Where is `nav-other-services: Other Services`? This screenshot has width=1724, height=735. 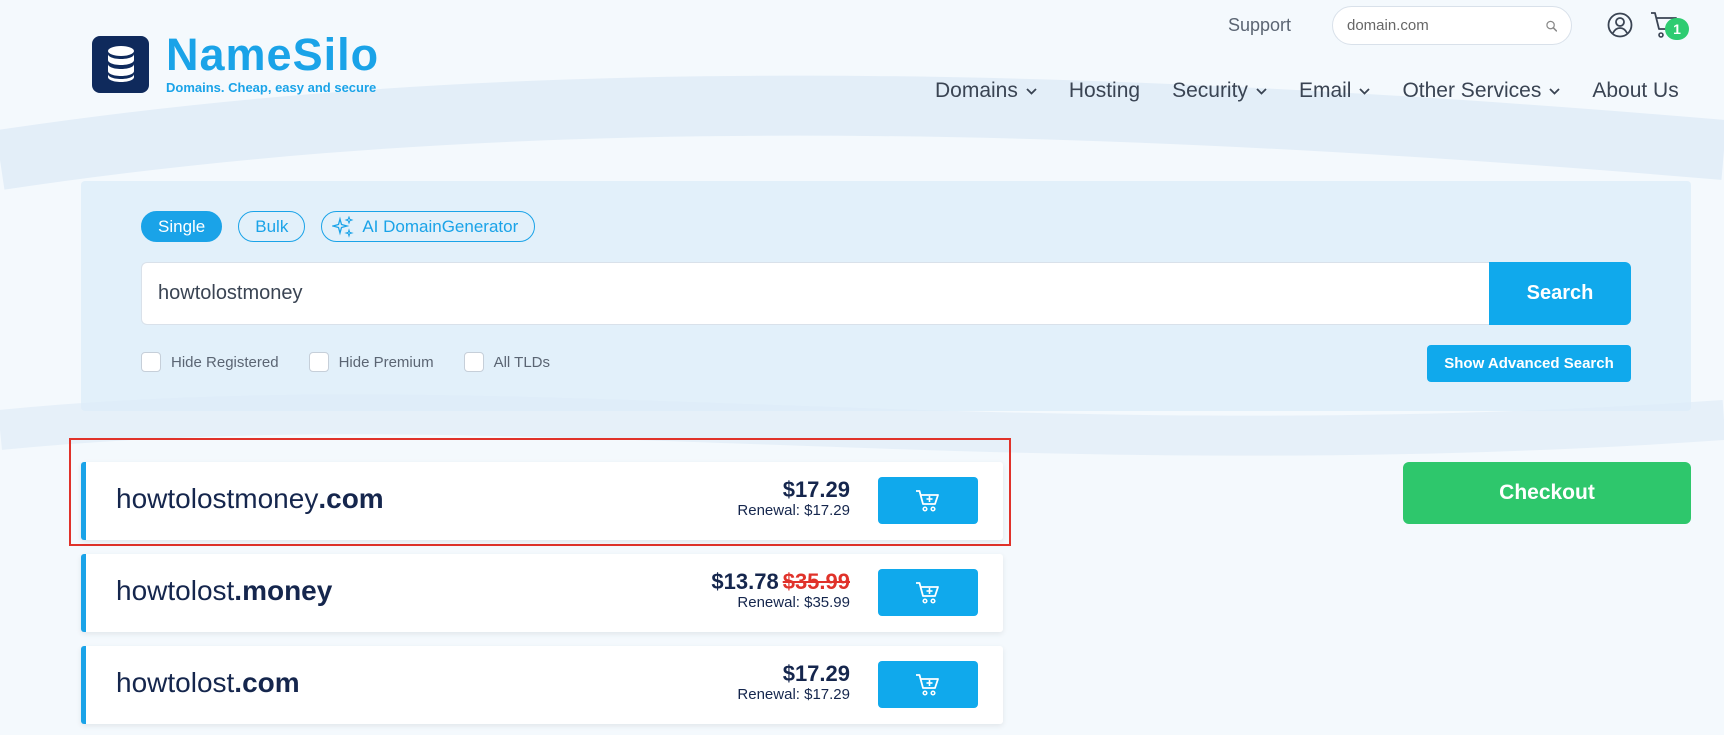
nav-other-services: Other Services is located at coordinates (1481, 91).